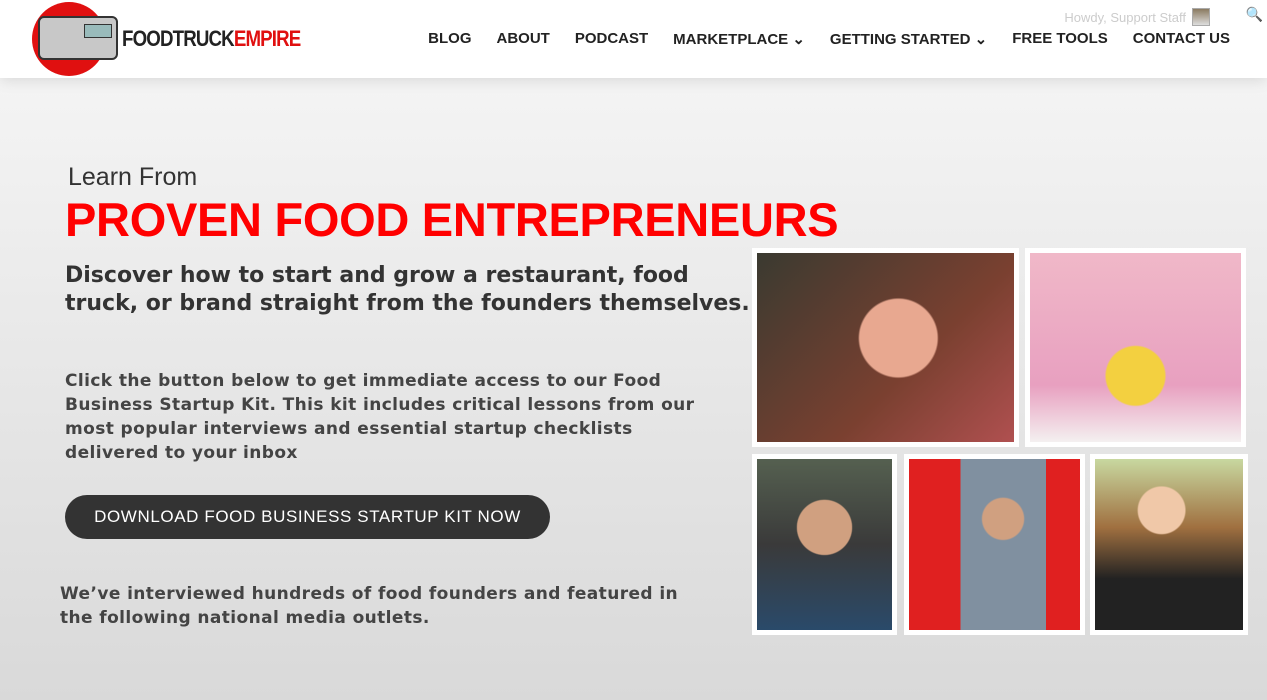  I want to click on hero-kicker: Learn From, so click(133, 177).